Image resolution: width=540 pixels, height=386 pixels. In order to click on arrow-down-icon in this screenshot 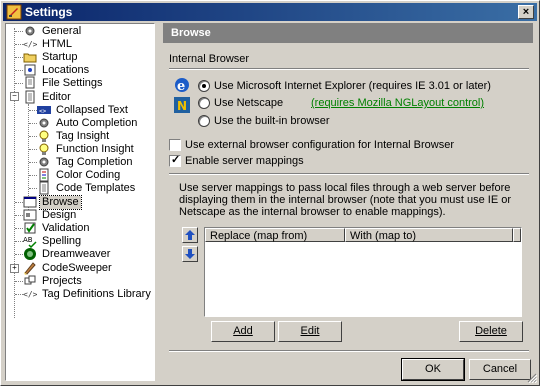, I will do `click(190, 254)`.